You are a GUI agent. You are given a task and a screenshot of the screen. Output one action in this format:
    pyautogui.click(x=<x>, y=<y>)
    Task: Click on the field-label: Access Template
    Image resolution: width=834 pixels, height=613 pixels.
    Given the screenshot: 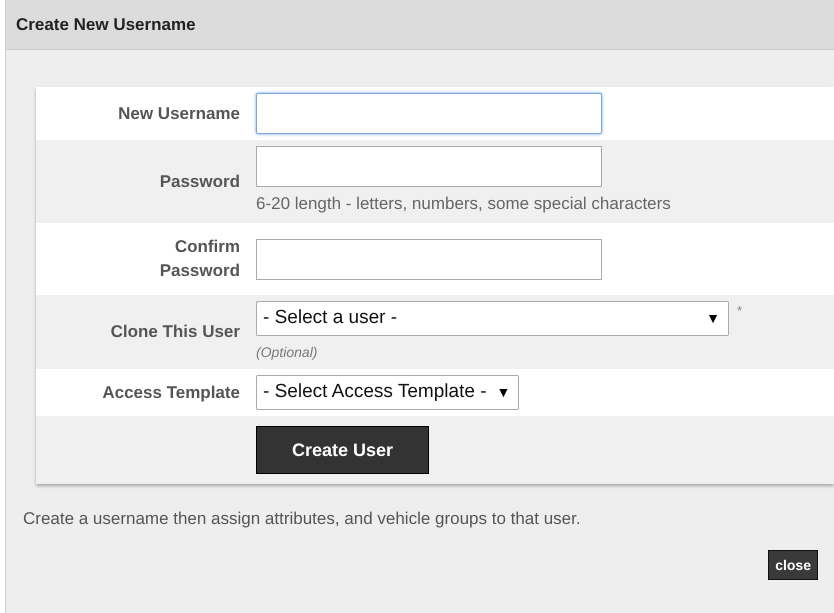 What is the action you would take?
    pyautogui.click(x=171, y=393)
    